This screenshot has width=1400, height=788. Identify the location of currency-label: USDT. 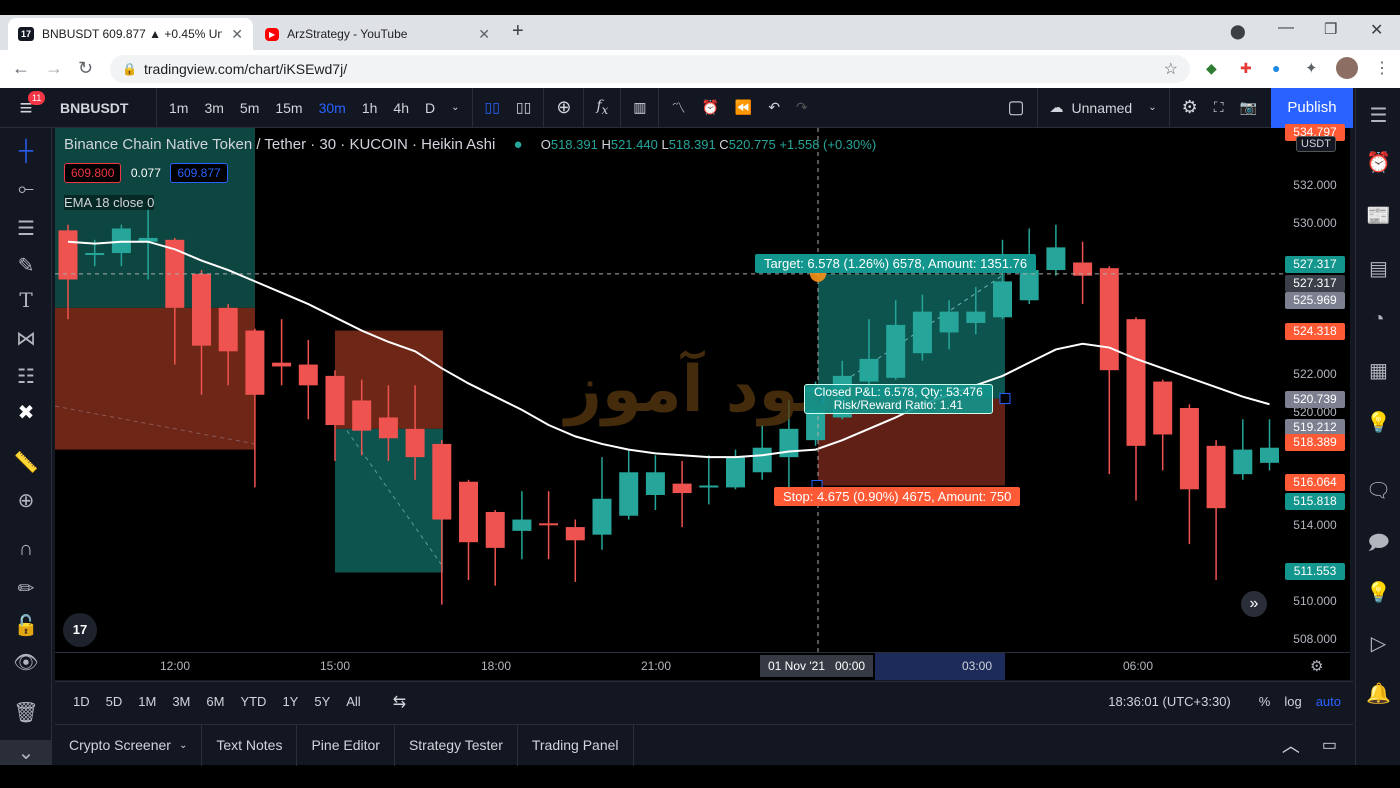
(1316, 144).